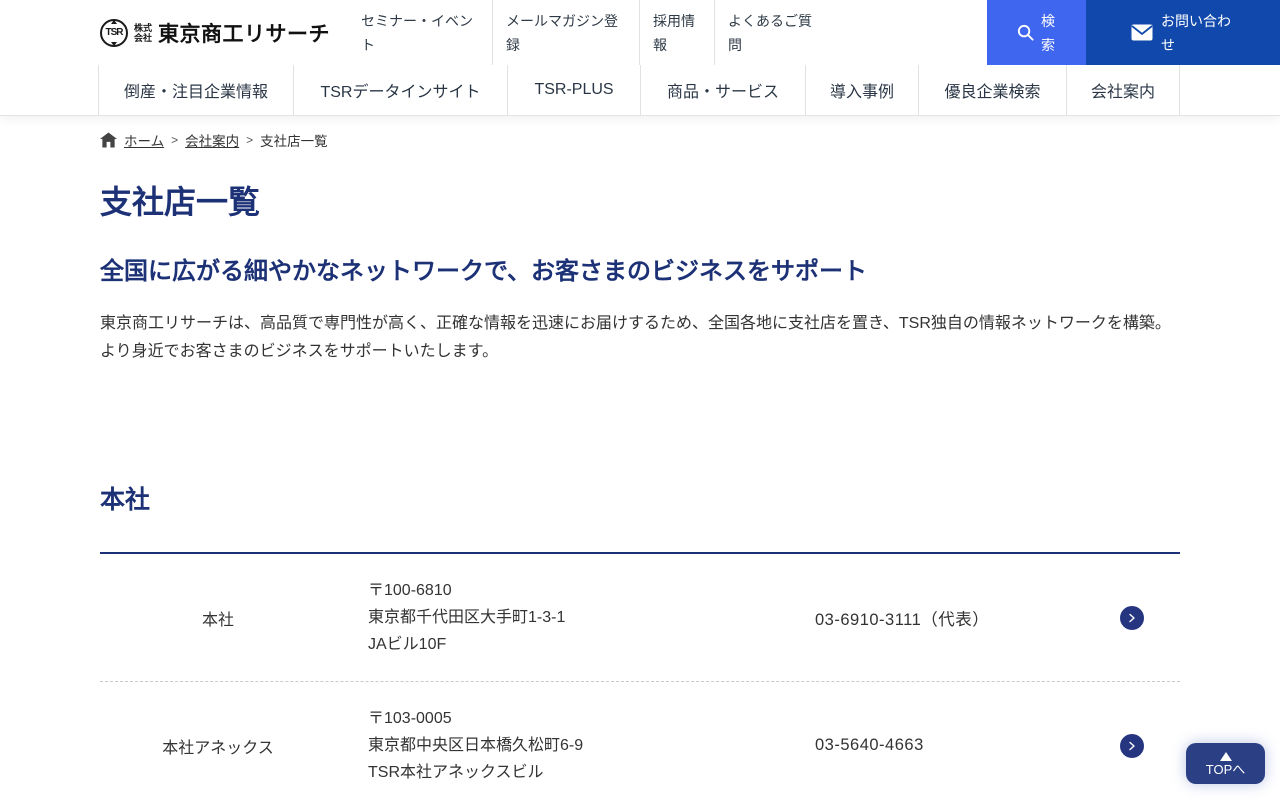 The width and height of the screenshot is (1280, 800). Describe the element at coordinates (456, 772) in the screenshot. I see `office-building: TSR本社アネックスビル` at that location.